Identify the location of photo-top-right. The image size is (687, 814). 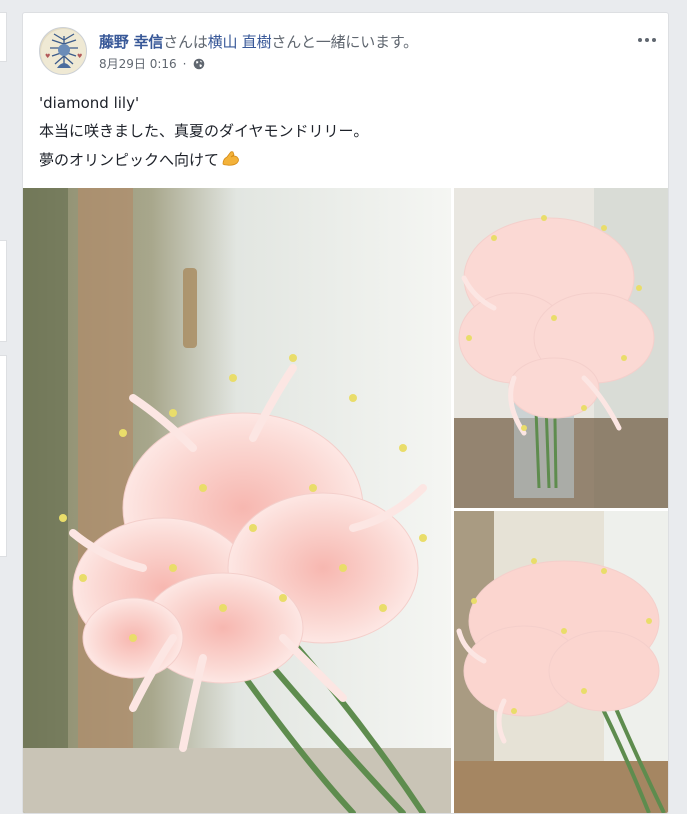
(561, 348).